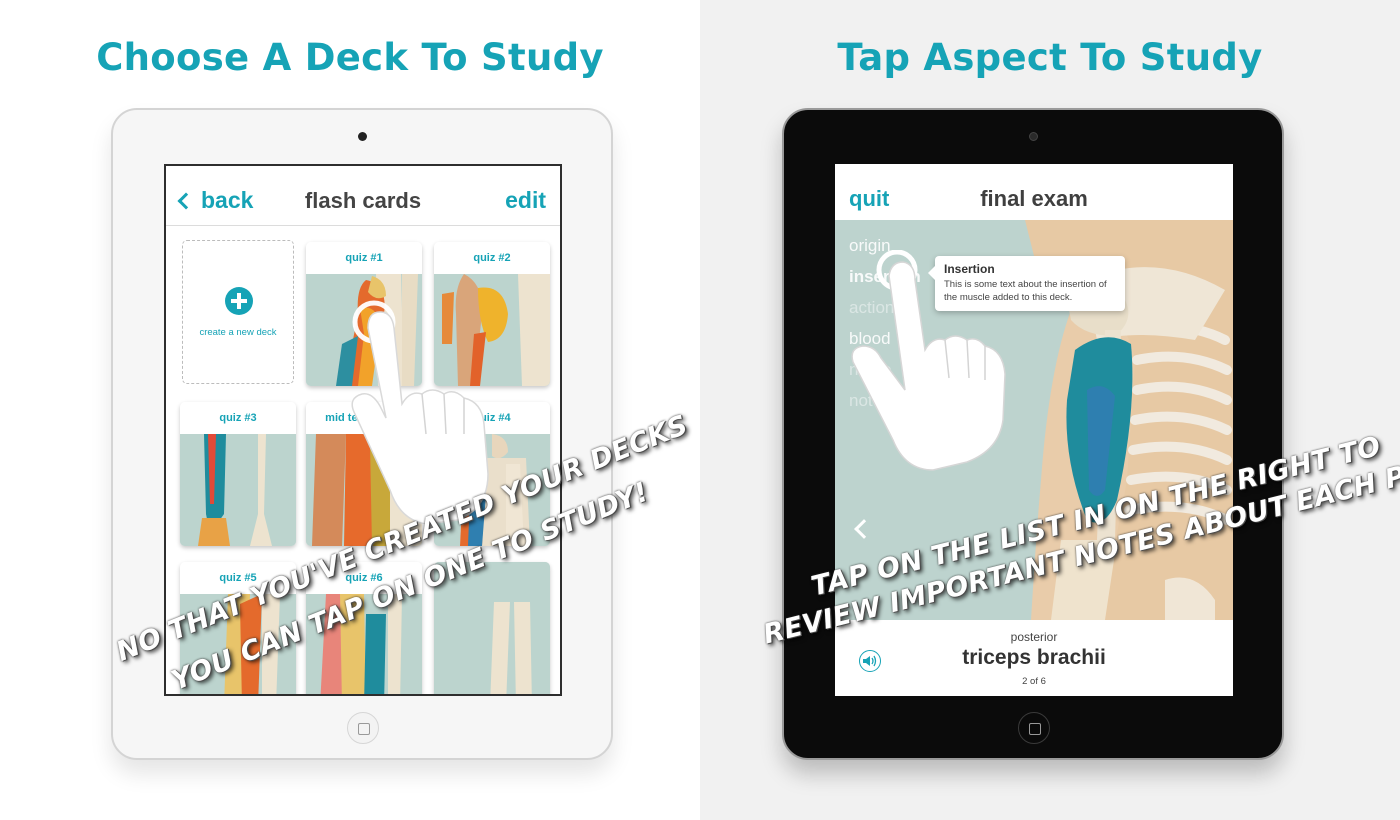 The image size is (1400, 820). What do you see at coordinates (364, 258) in the screenshot?
I see `deck-title: quiz #1` at bounding box center [364, 258].